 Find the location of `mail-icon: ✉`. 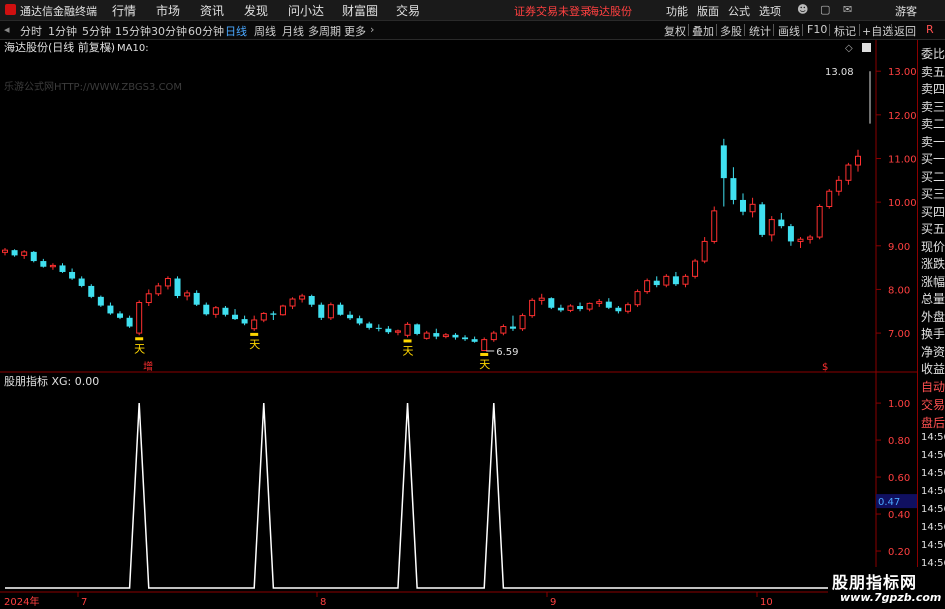

mail-icon: ✉ is located at coordinates (847, 9).